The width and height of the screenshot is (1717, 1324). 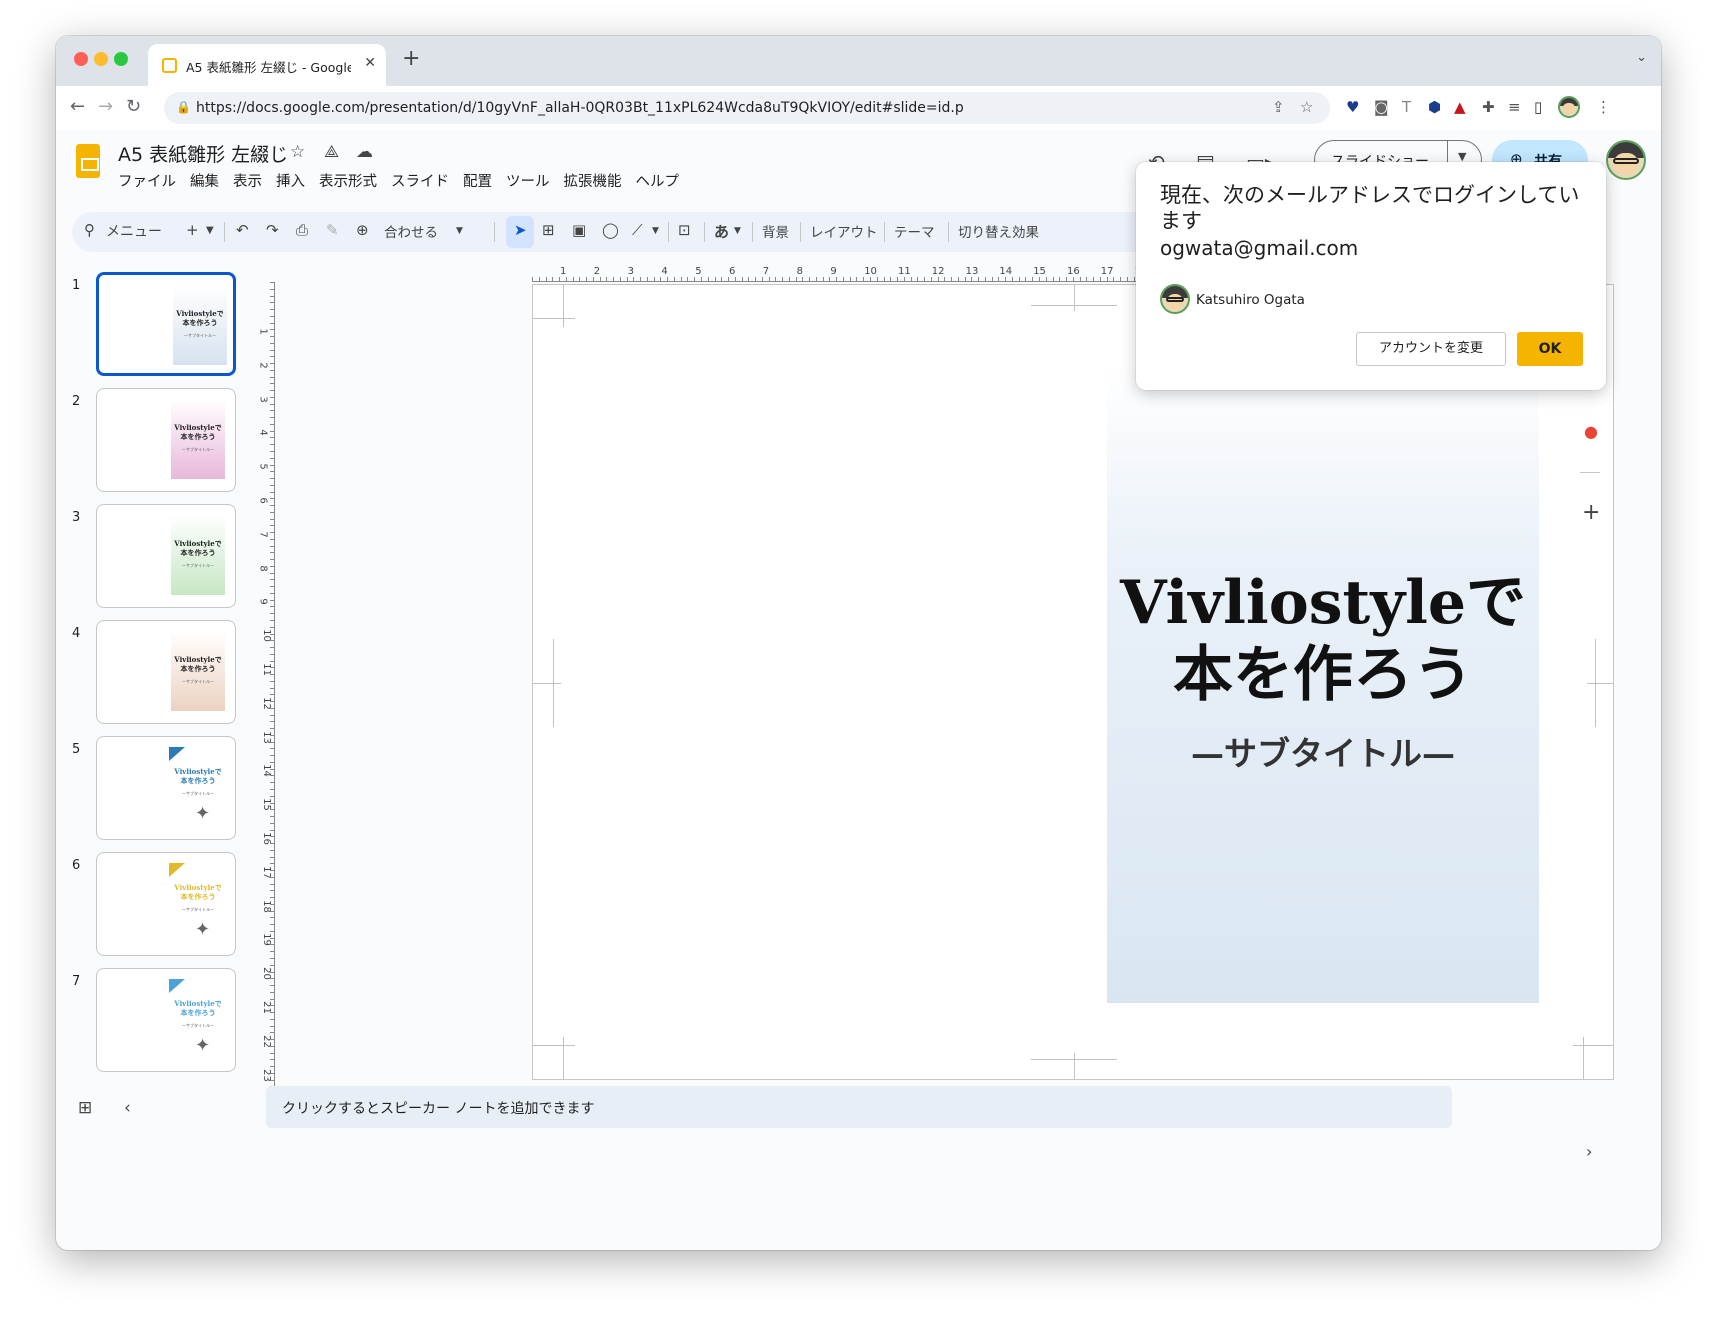 I want to click on change-account-button: アカウントを変更, so click(x=1431, y=349).